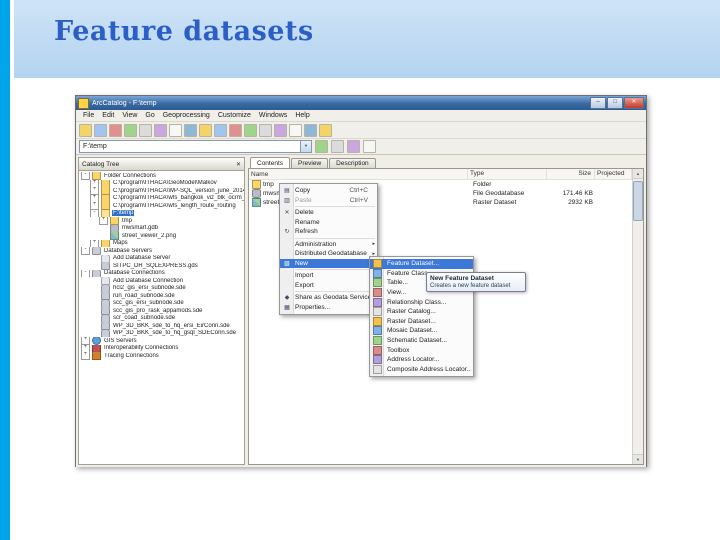 Image resolution: width=720 pixels, height=540 pixels. I want to click on large-icons-view-icon, so click(175, 130).